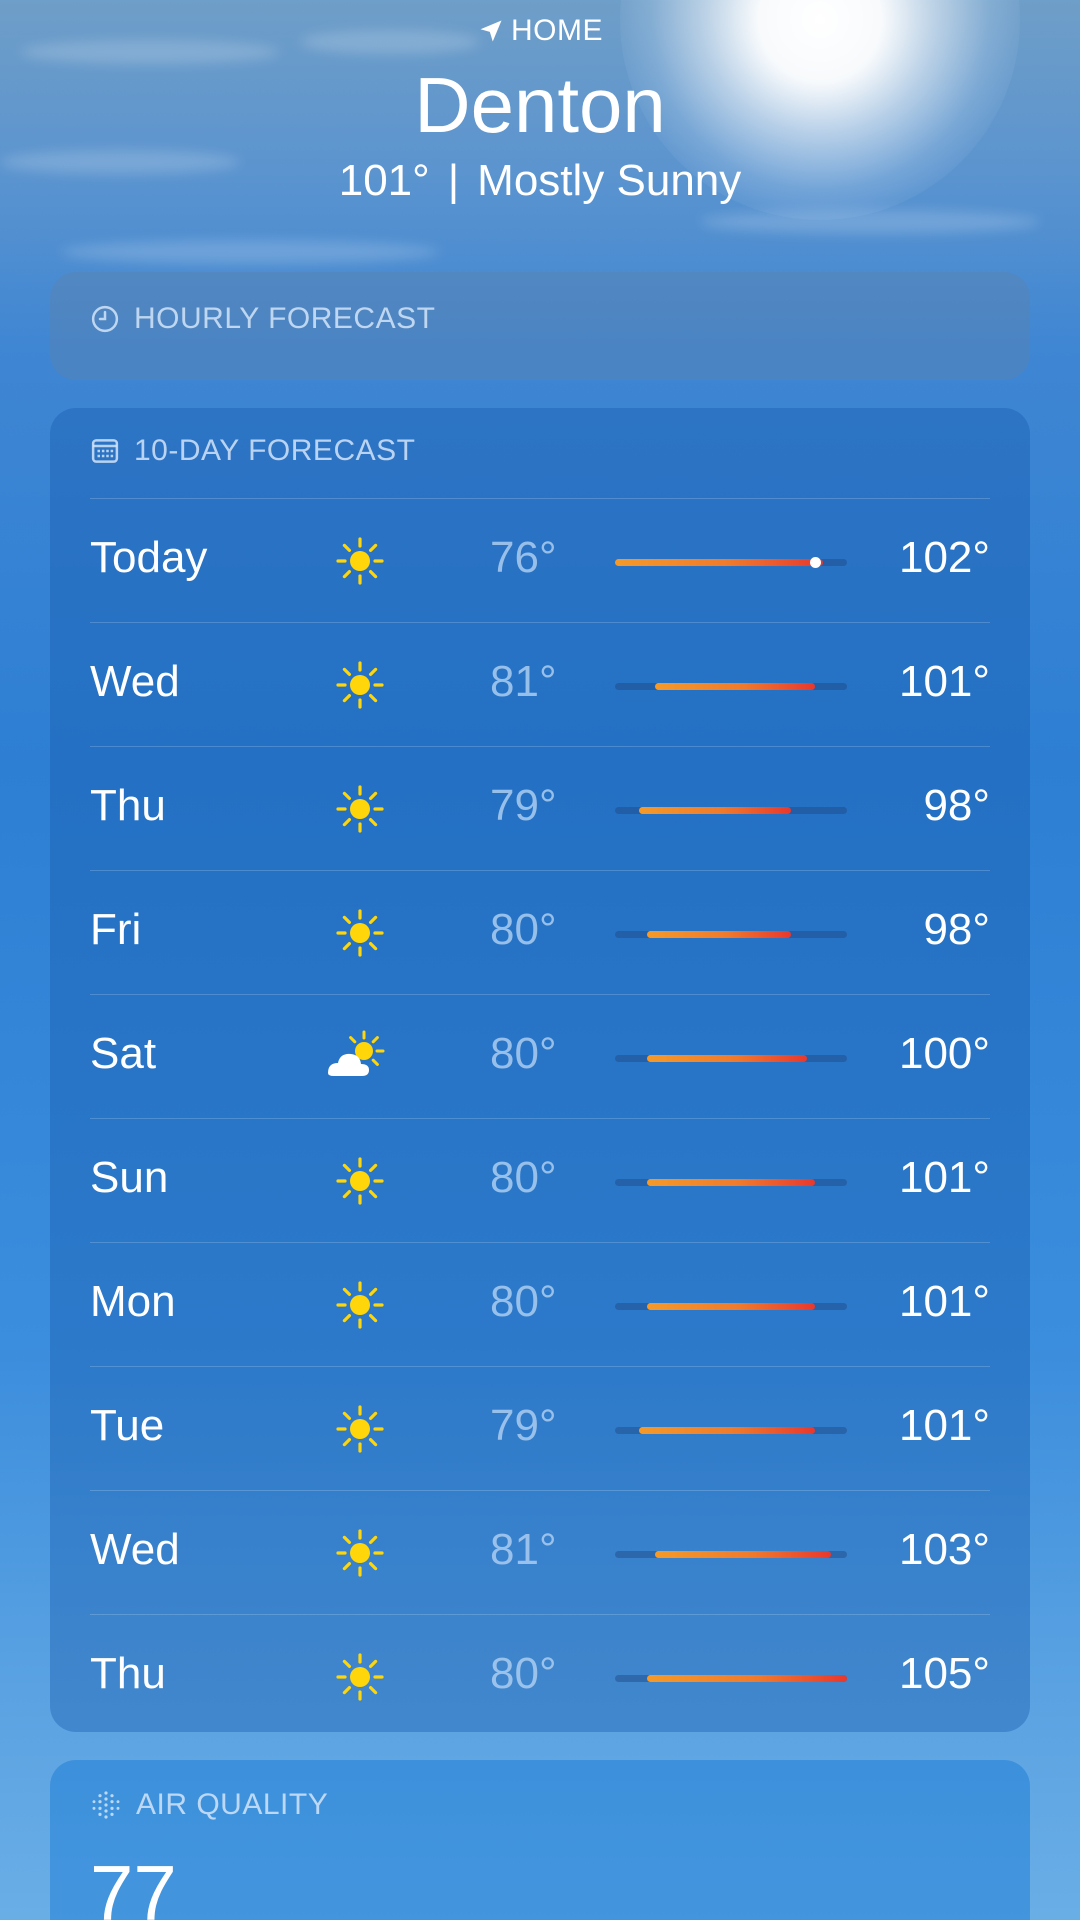  Describe the element at coordinates (149, 557) in the screenshot. I see `forecast-day-label: Today` at that location.